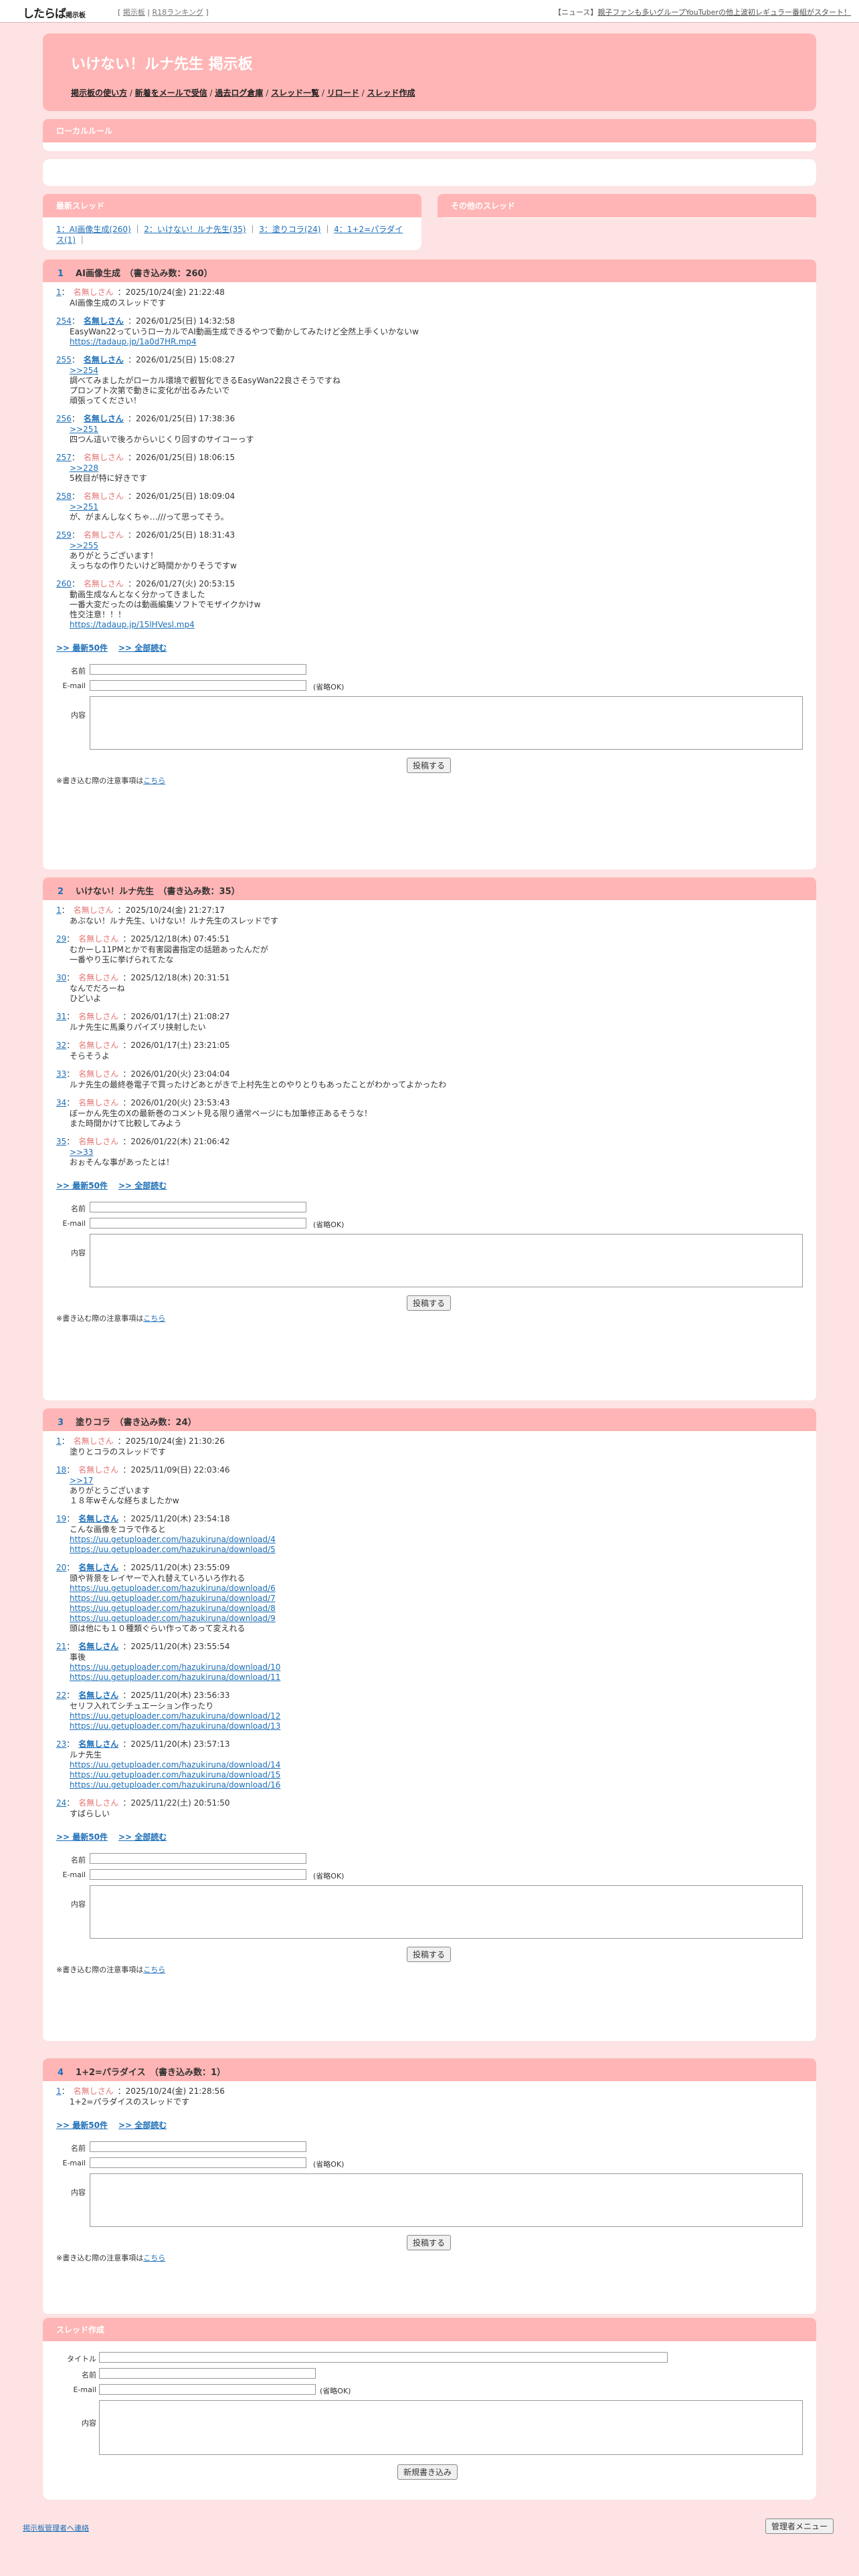 This screenshot has width=859, height=2576. What do you see at coordinates (61, 1470) in the screenshot?
I see `post-number: 18` at bounding box center [61, 1470].